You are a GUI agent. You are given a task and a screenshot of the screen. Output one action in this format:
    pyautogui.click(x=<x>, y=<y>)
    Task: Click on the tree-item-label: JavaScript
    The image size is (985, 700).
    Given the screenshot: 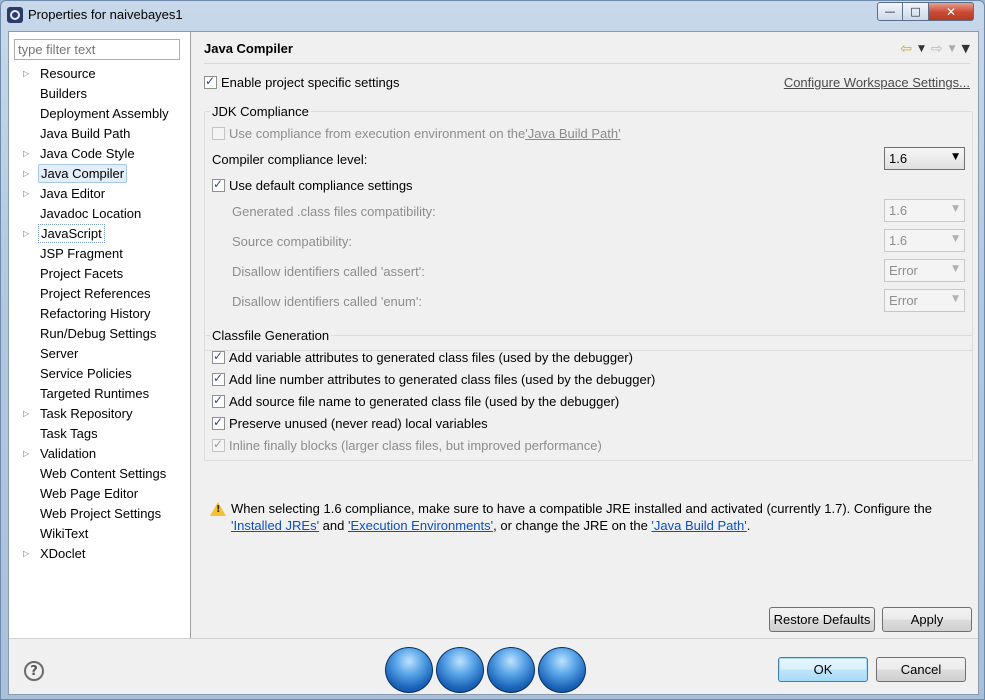 What is the action you would take?
    pyautogui.click(x=71, y=233)
    